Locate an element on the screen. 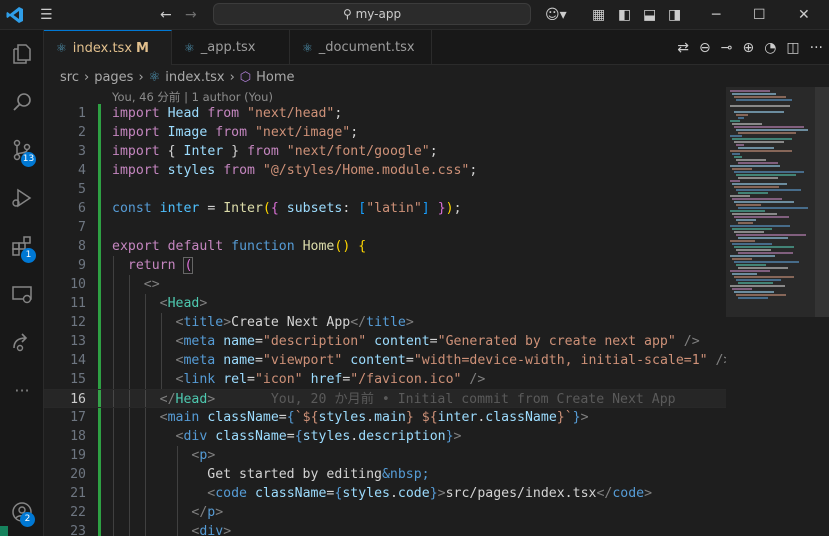 This screenshot has height=536, width=829. tab-document-tsx: ⚛ _document.tsx is located at coordinates (361, 47).